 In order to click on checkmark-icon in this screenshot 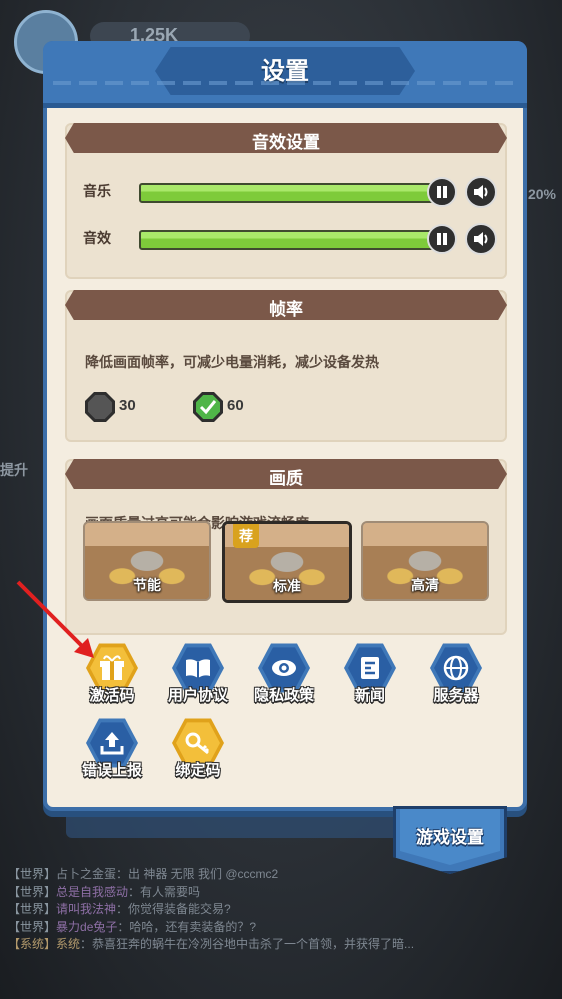, I will do `click(208, 407)`.